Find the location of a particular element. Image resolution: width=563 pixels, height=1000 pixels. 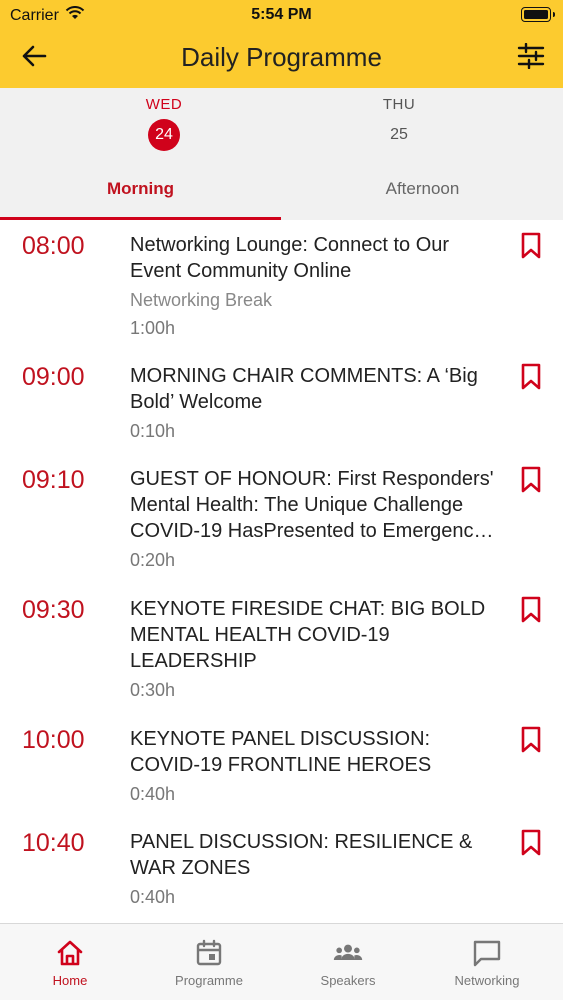

battery-level is located at coordinates (536, 14).